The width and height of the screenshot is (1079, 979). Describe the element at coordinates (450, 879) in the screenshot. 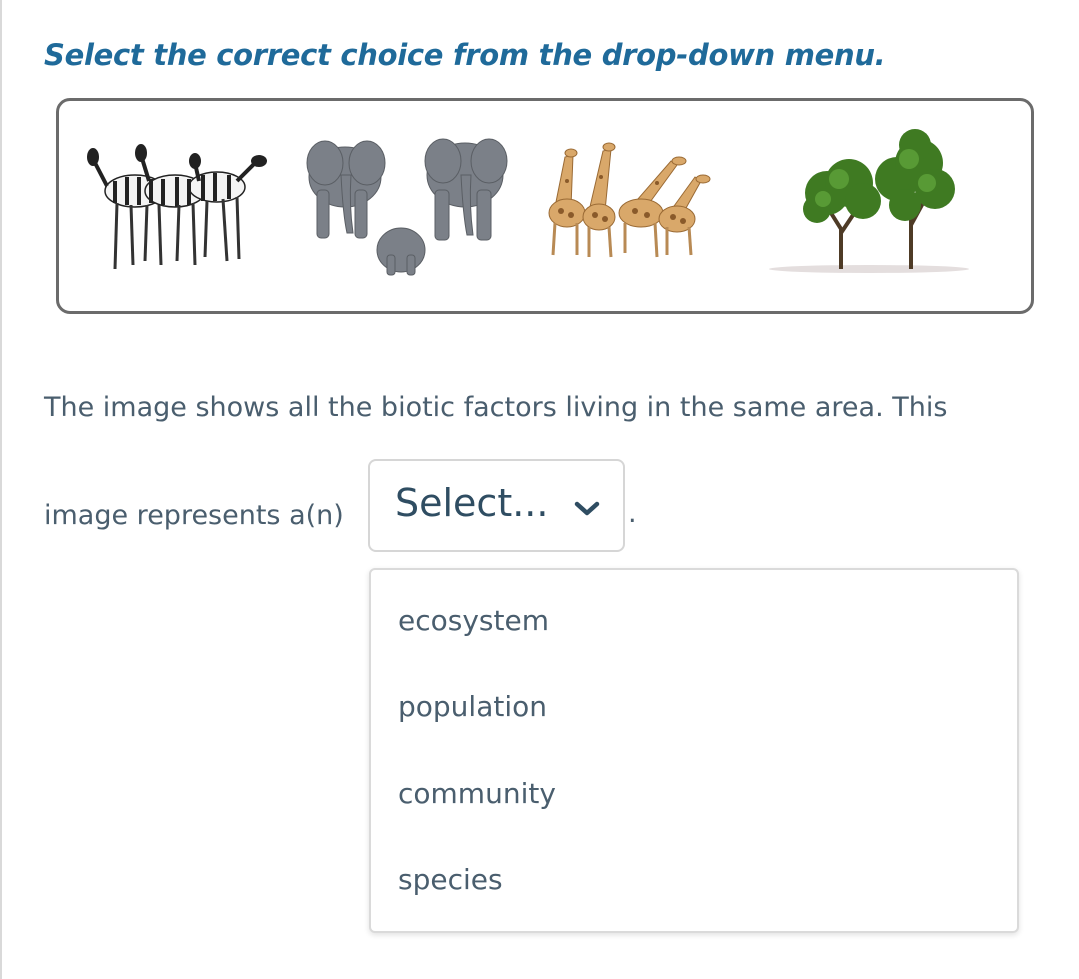

I see `option-species: species` at that location.